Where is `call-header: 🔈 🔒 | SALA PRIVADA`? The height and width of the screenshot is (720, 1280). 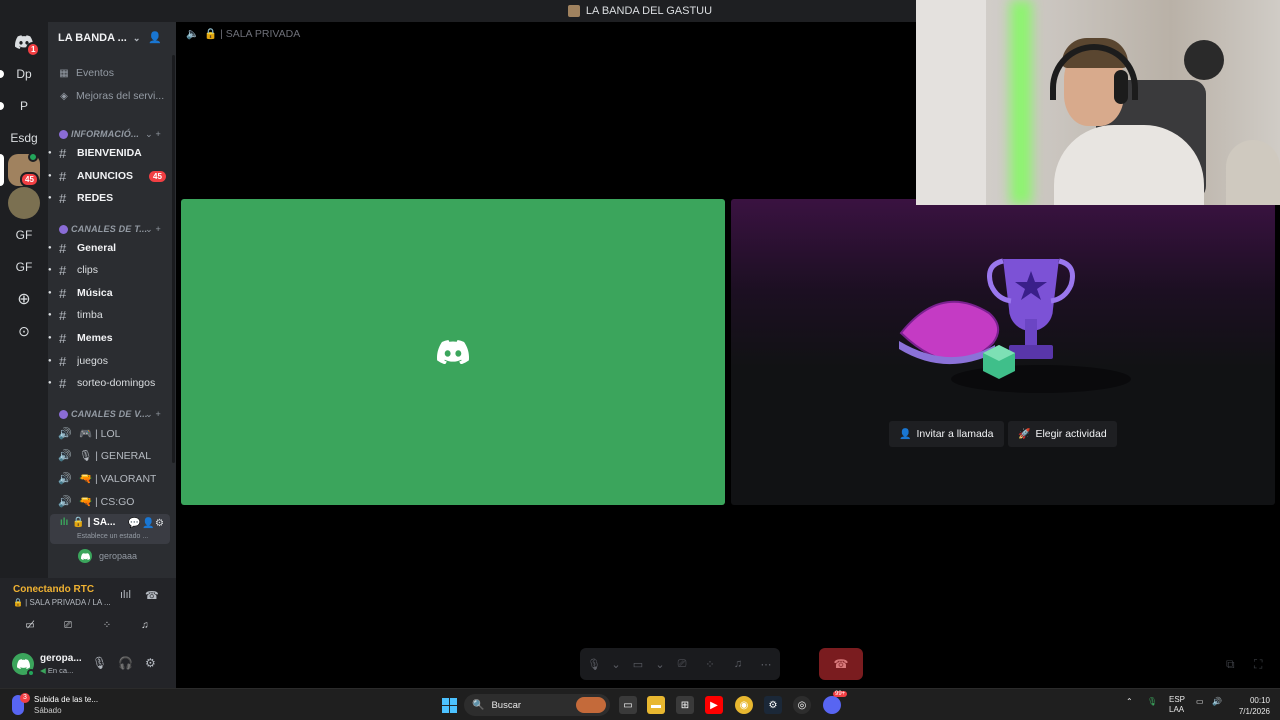 call-header: 🔈 🔒 | SALA PRIVADA is located at coordinates (245, 33).